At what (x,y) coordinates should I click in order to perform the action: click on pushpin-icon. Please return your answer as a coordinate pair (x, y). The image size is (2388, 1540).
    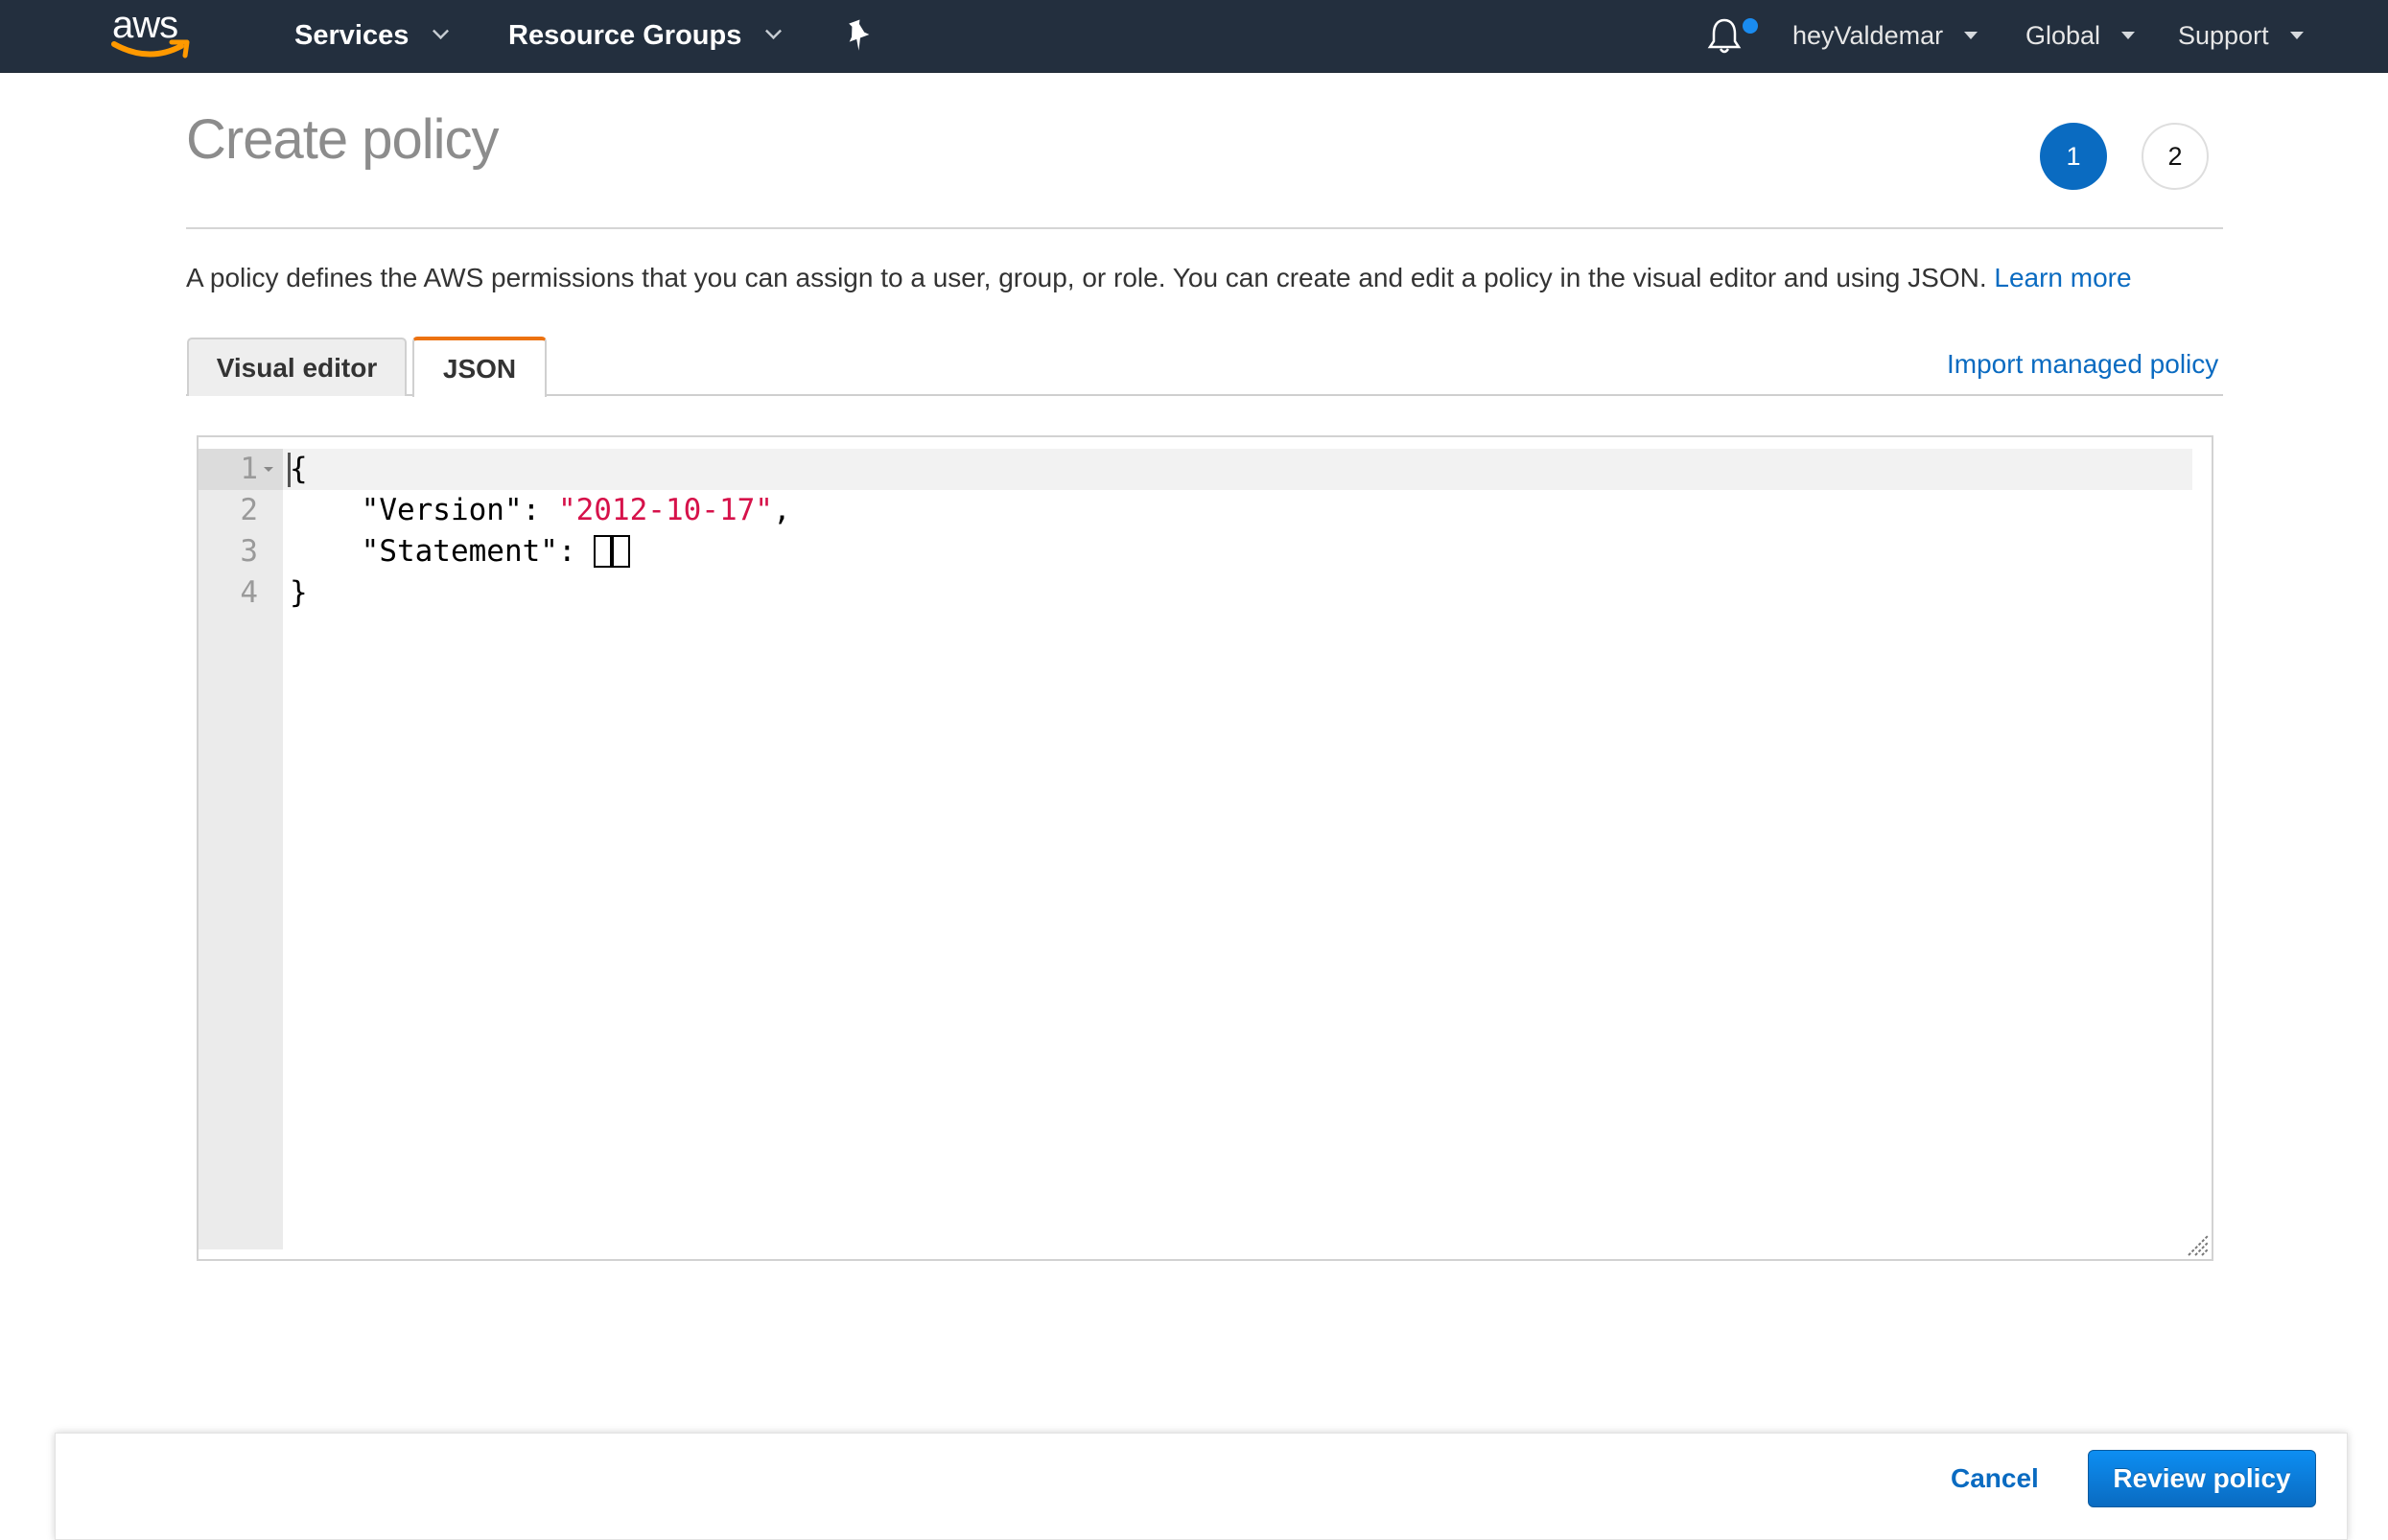
    Looking at the image, I should click on (858, 35).